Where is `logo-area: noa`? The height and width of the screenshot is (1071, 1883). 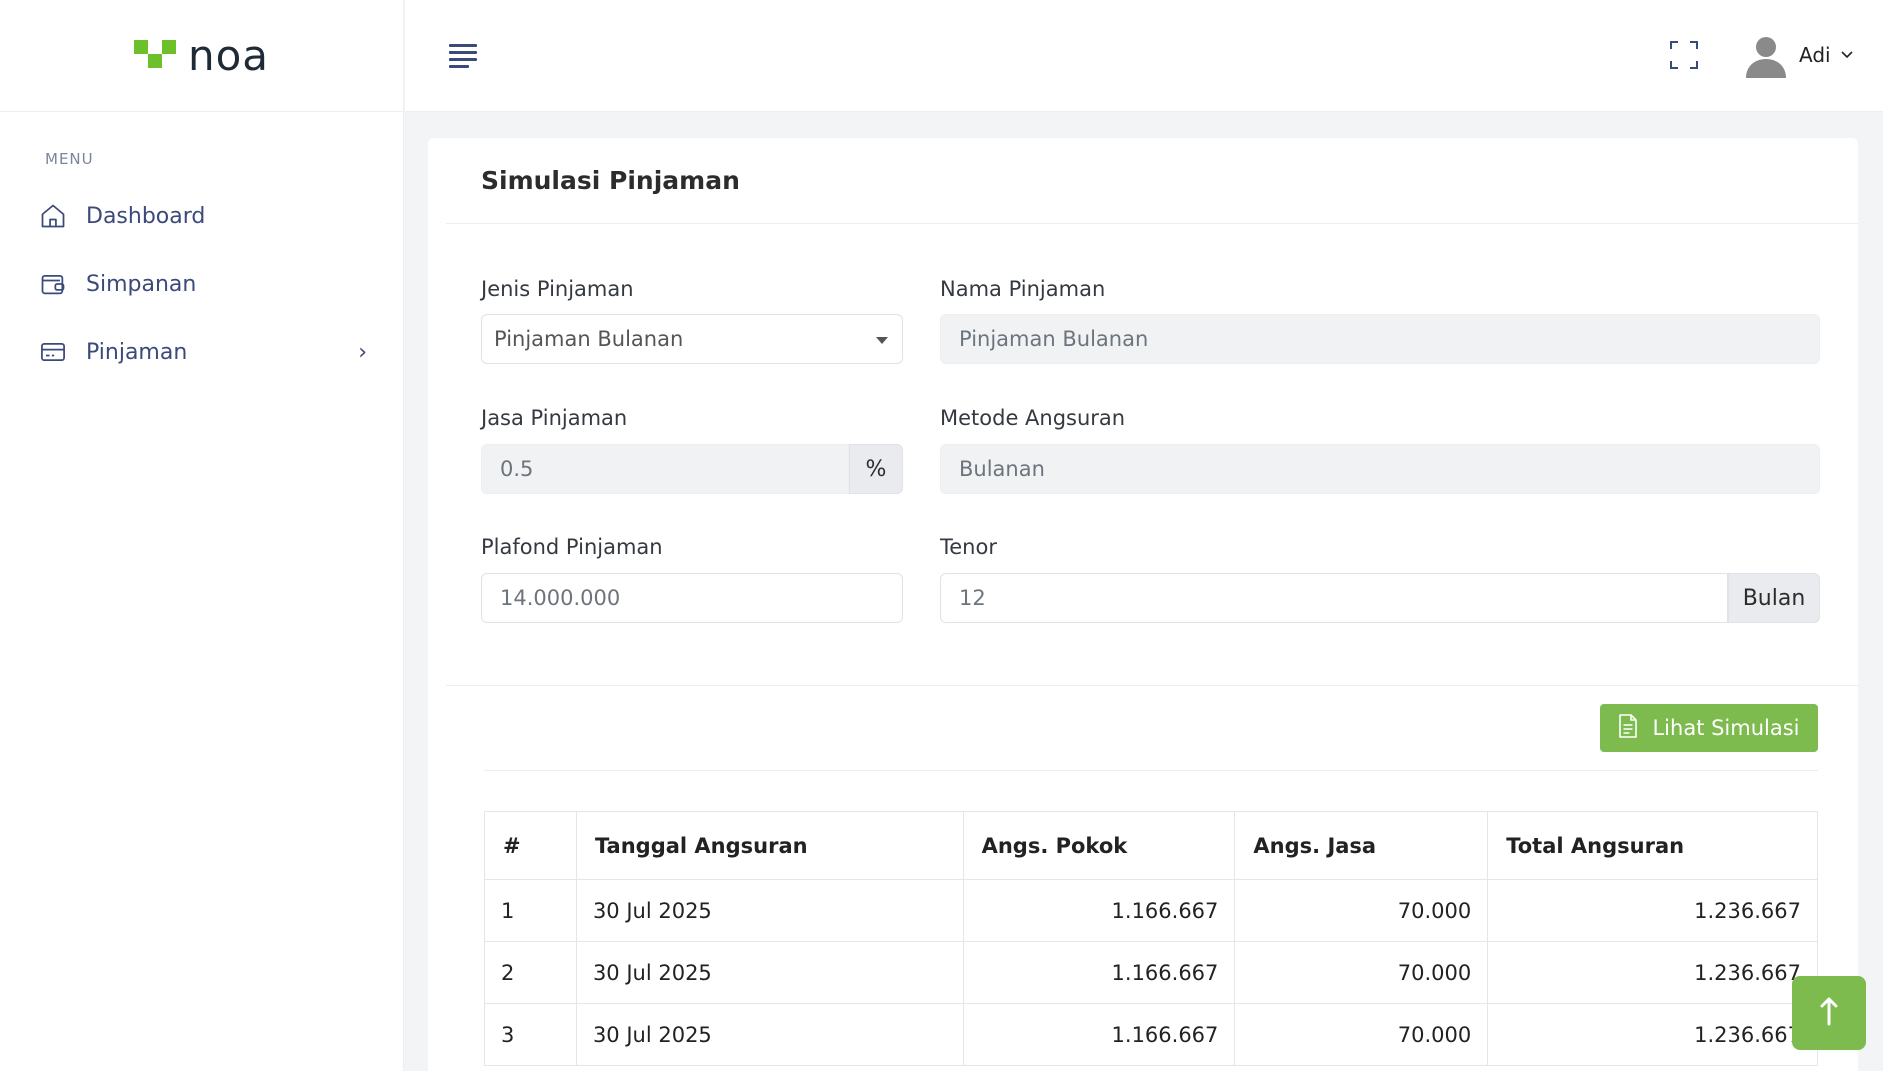
logo-area: noa is located at coordinates (201, 56).